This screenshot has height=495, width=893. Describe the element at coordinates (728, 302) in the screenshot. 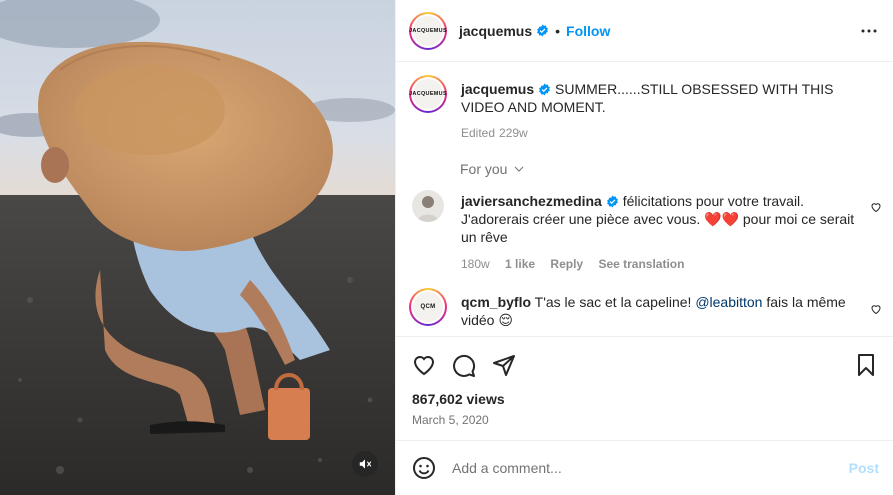

I see `mention-link: @leabitton` at that location.